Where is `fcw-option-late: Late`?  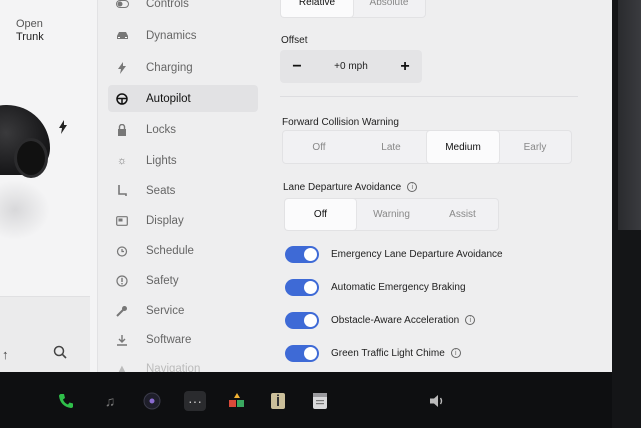
fcw-option-late: Late is located at coordinates (391, 147).